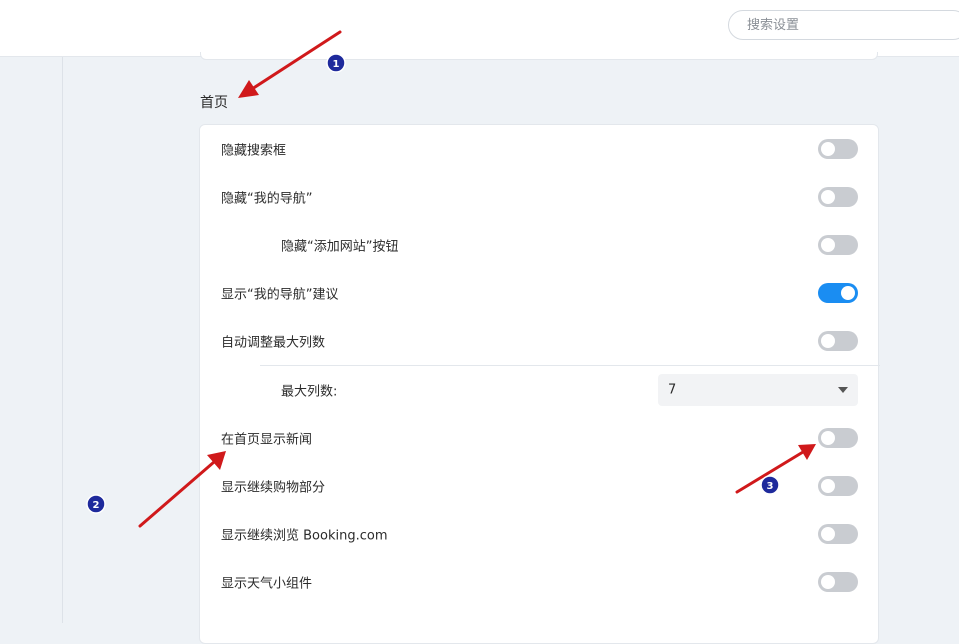 This screenshot has height=644, width=959. What do you see at coordinates (838, 582) in the screenshot?
I see `weather-widget-toggle` at bounding box center [838, 582].